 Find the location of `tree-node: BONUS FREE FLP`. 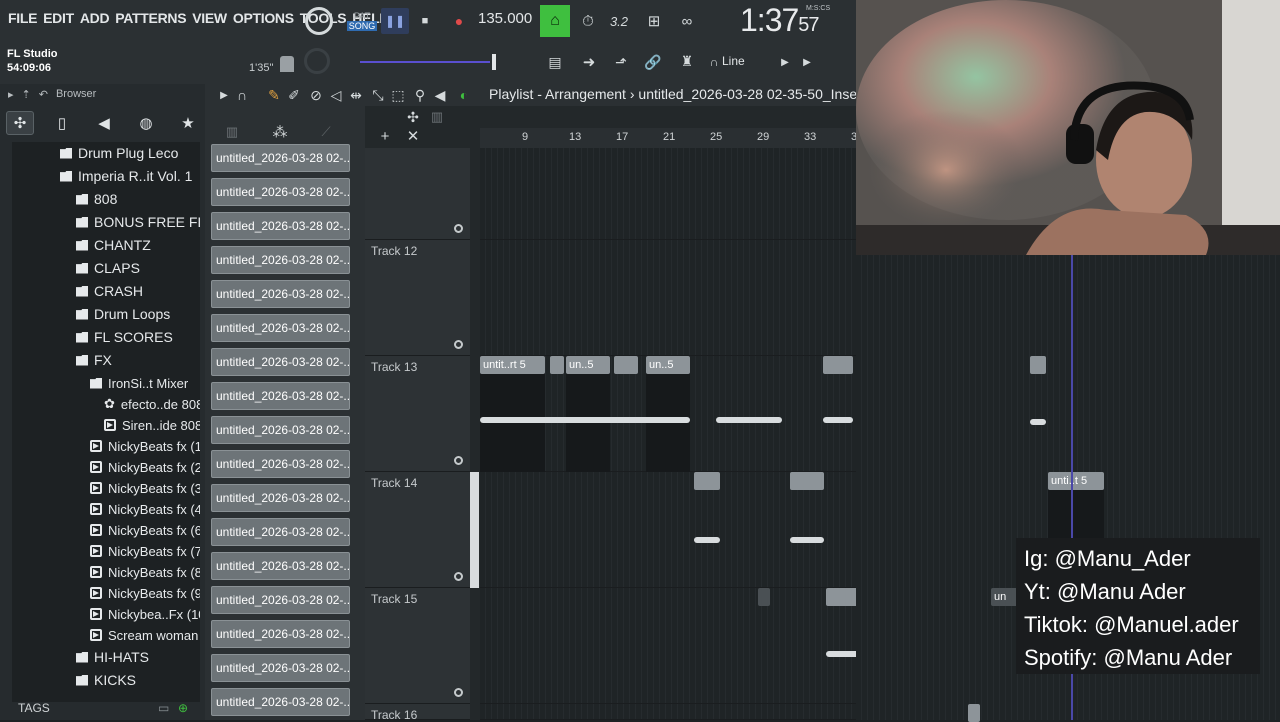

tree-node: BONUS FREE FLP is located at coordinates (138, 222).